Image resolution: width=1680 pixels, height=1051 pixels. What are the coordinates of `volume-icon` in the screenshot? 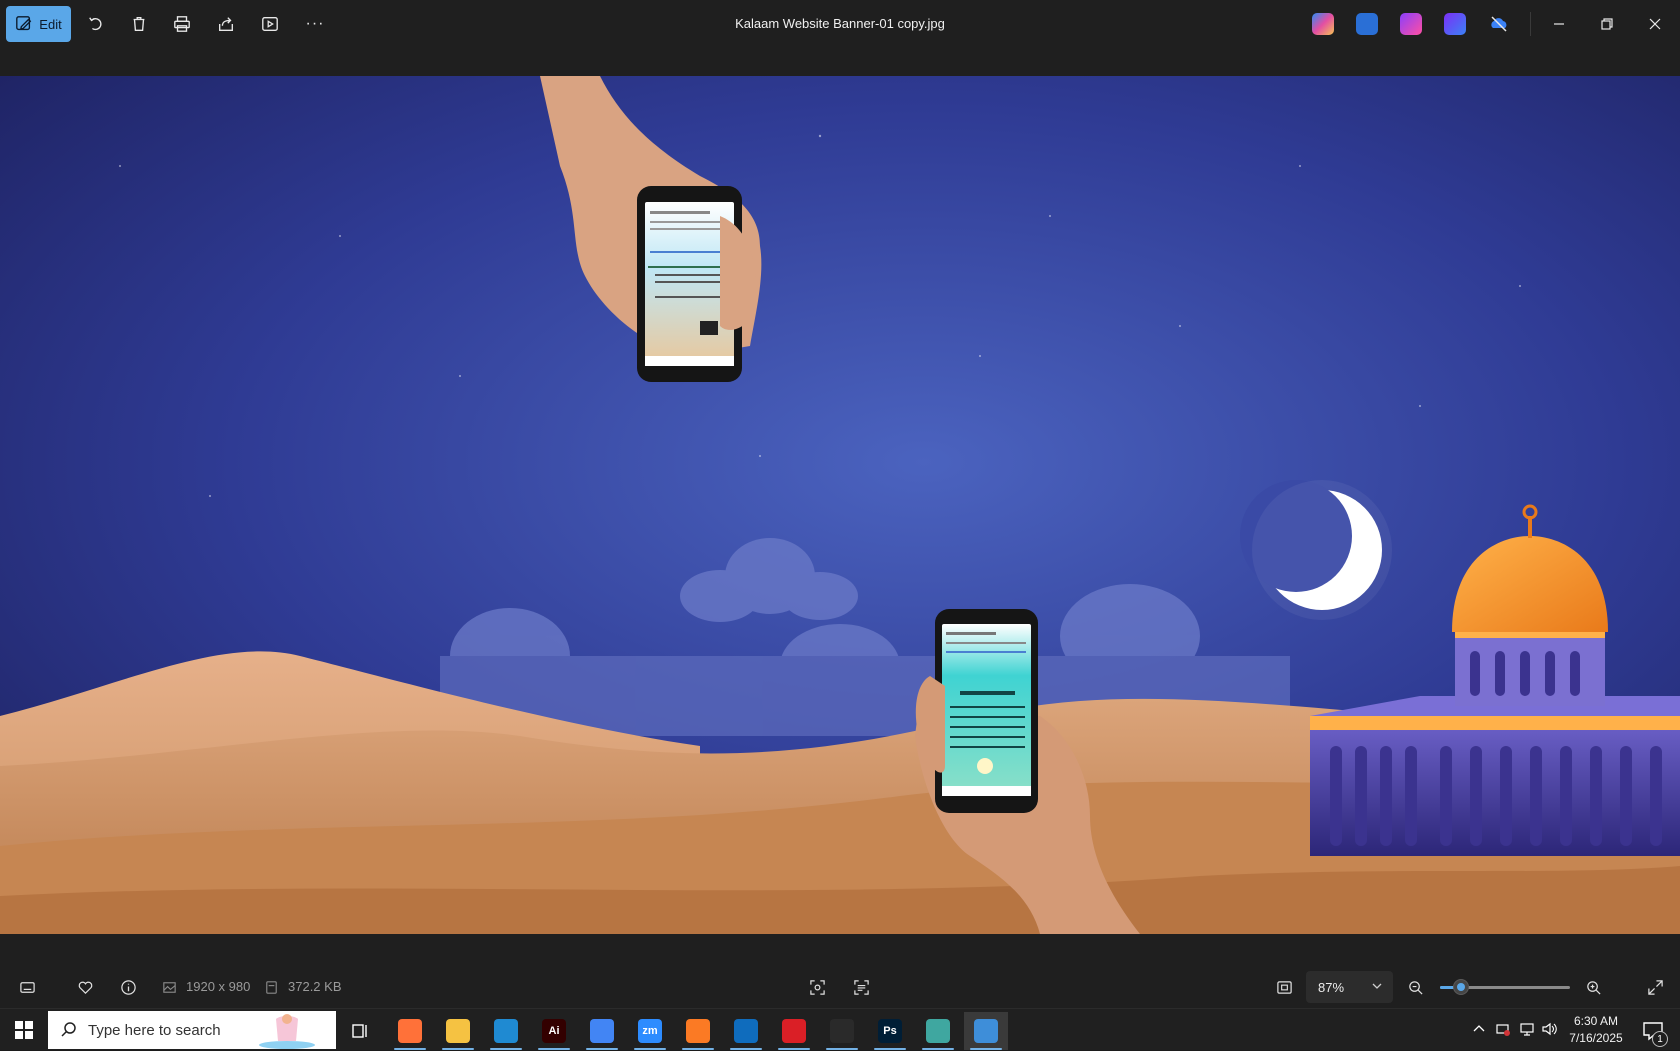 It's located at (1549, 1029).